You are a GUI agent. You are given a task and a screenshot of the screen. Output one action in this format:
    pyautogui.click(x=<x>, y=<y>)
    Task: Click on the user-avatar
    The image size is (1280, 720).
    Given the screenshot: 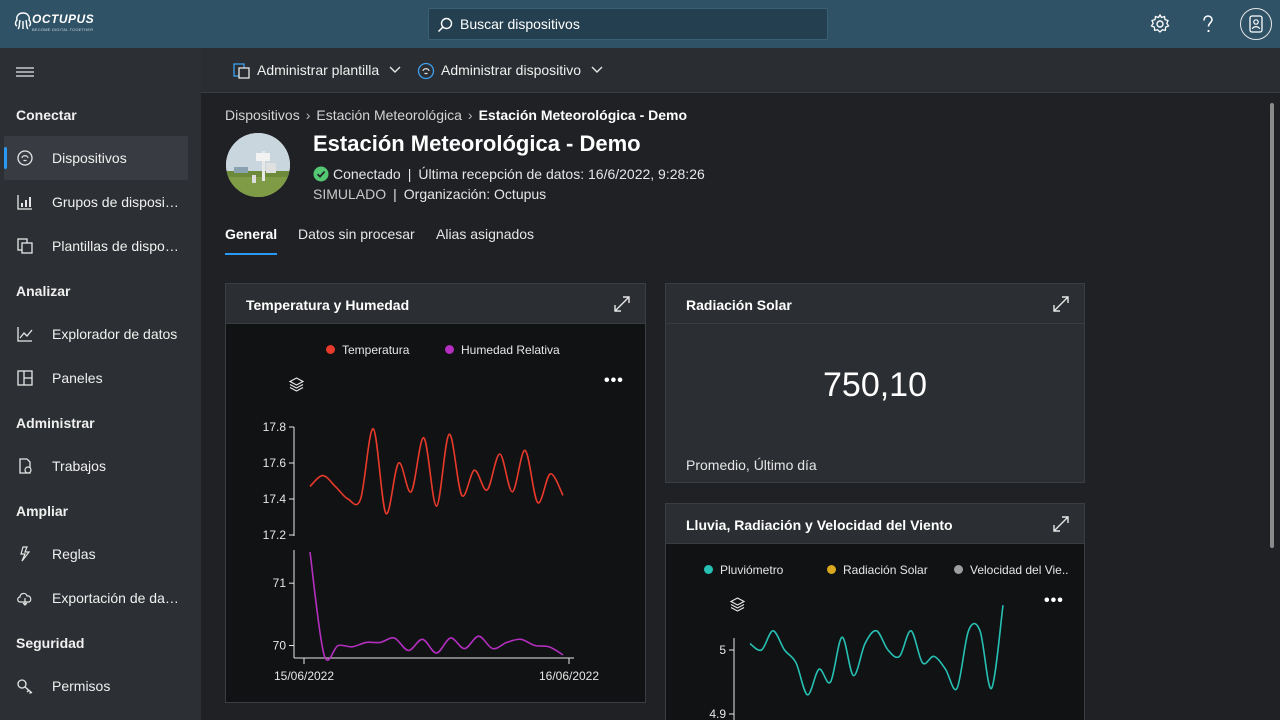 What is the action you would take?
    pyautogui.click(x=1256, y=24)
    